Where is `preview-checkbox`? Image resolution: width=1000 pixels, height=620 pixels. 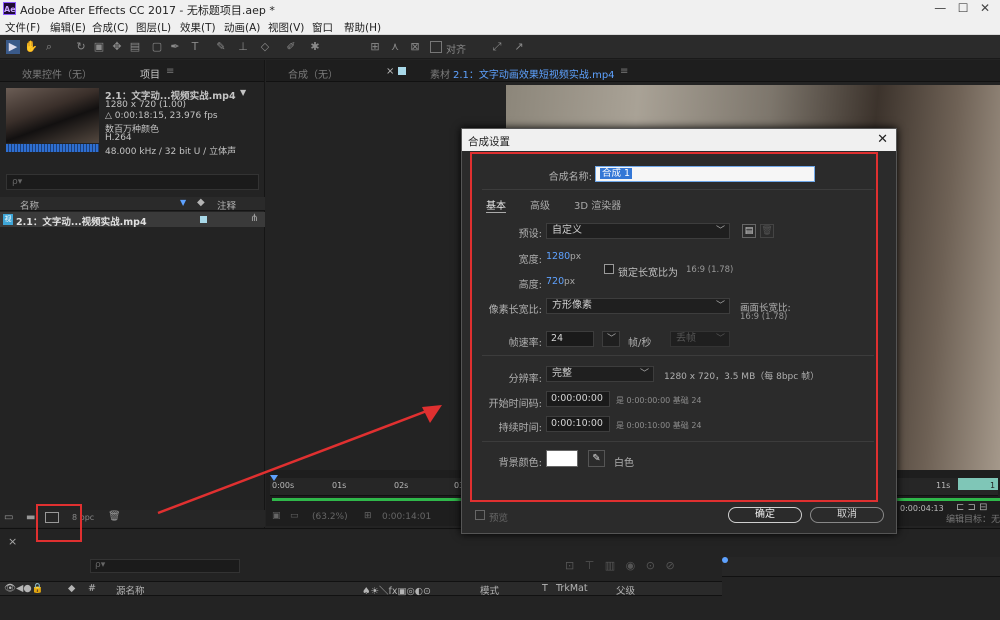
preview-checkbox is located at coordinates (480, 515).